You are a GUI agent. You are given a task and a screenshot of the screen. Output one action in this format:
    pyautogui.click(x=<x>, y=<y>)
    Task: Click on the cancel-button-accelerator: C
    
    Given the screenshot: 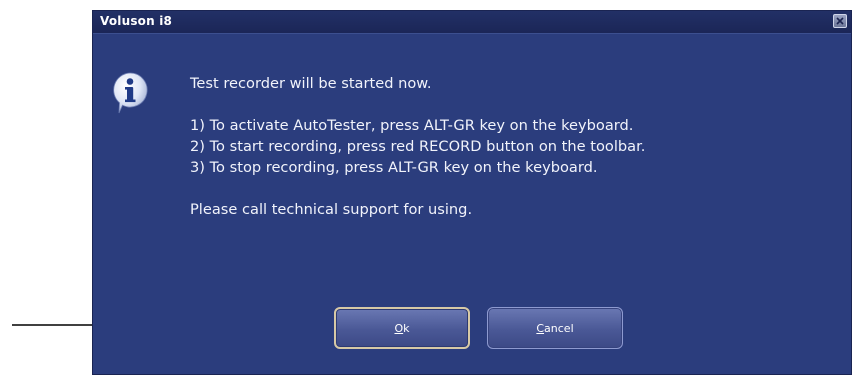 What is the action you would take?
    pyautogui.click(x=540, y=328)
    